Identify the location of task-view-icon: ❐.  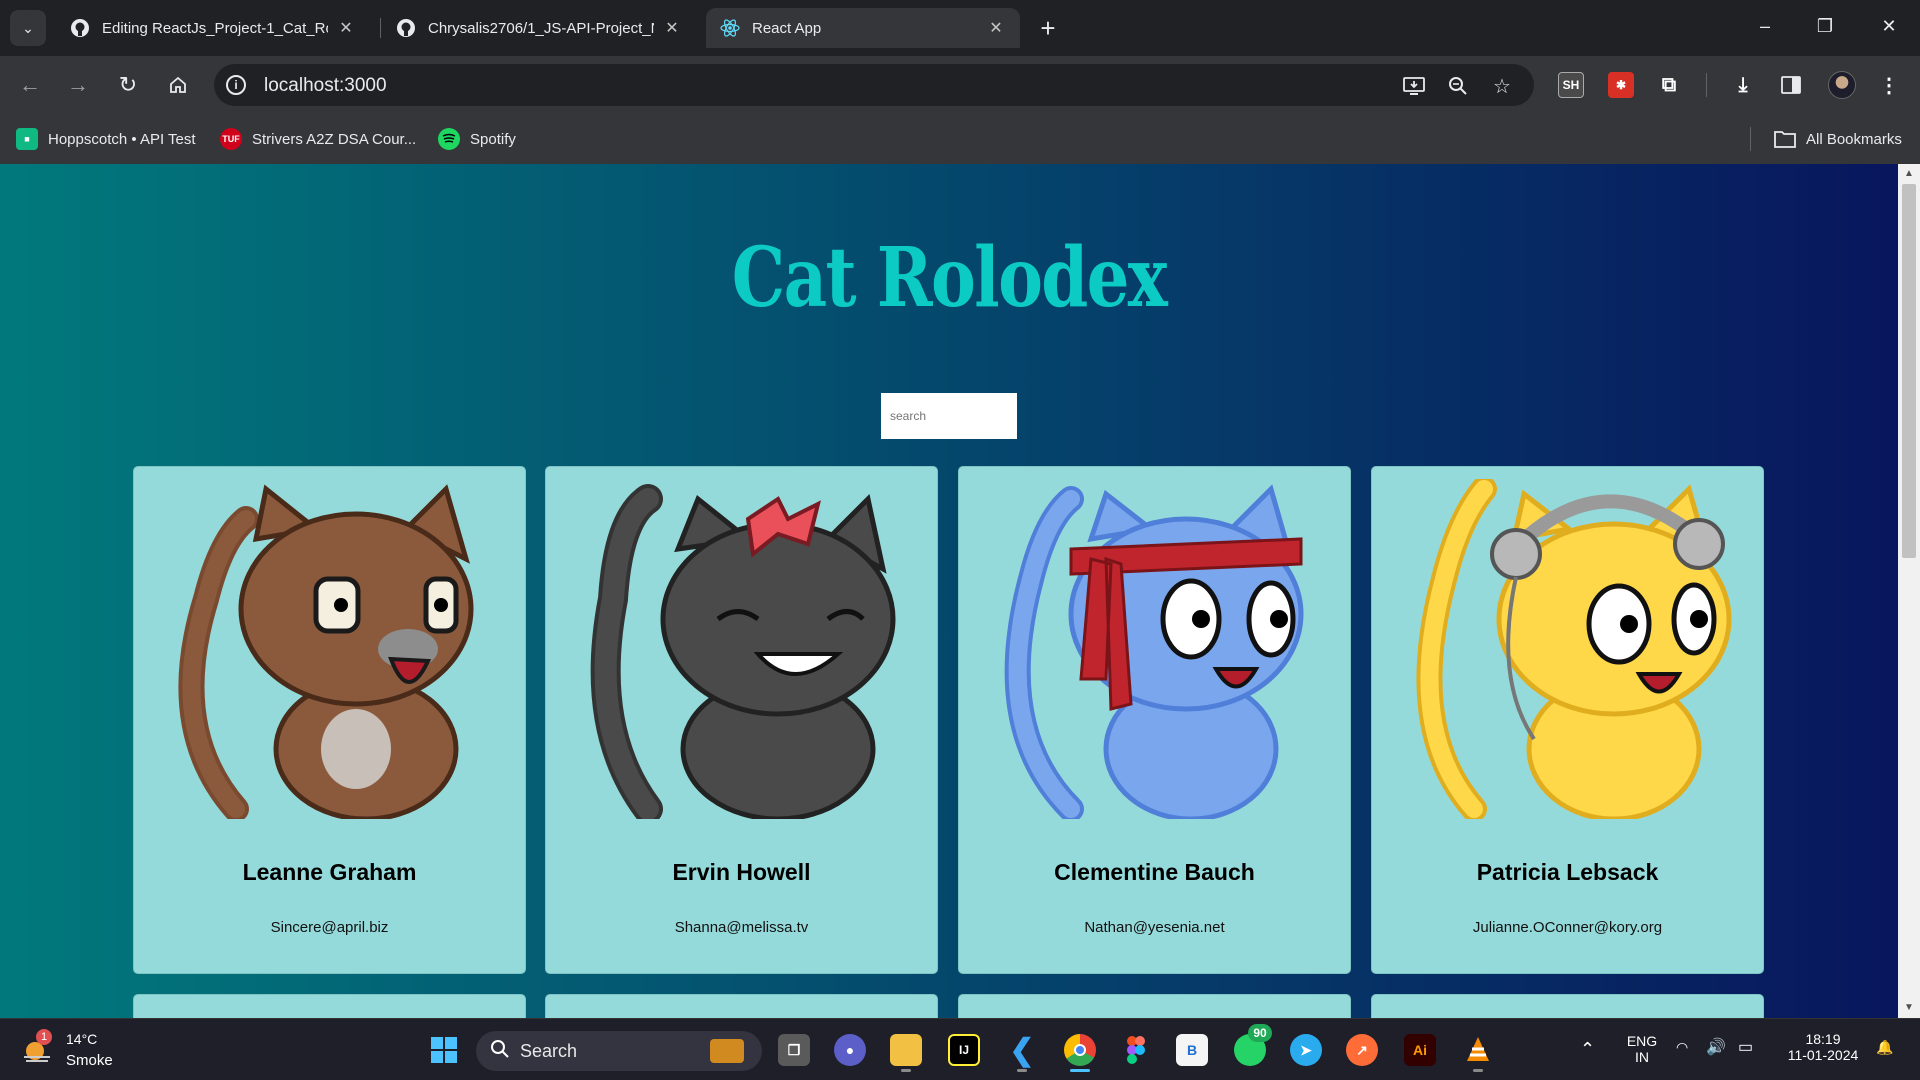
(794, 1050).